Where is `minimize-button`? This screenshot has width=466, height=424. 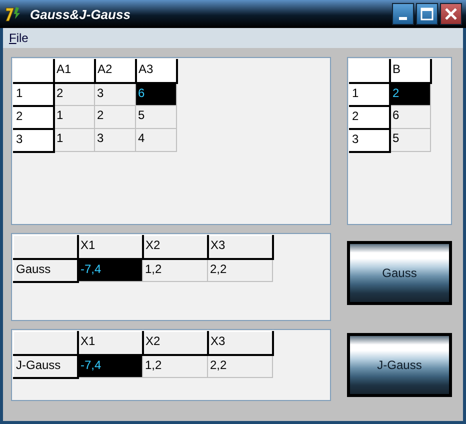 minimize-button is located at coordinates (403, 14).